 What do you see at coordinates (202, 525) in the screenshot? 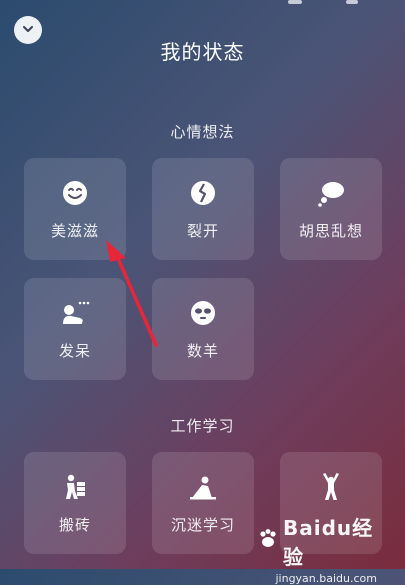
I see `status-tile-label: 沉迷学习` at bounding box center [202, 525].